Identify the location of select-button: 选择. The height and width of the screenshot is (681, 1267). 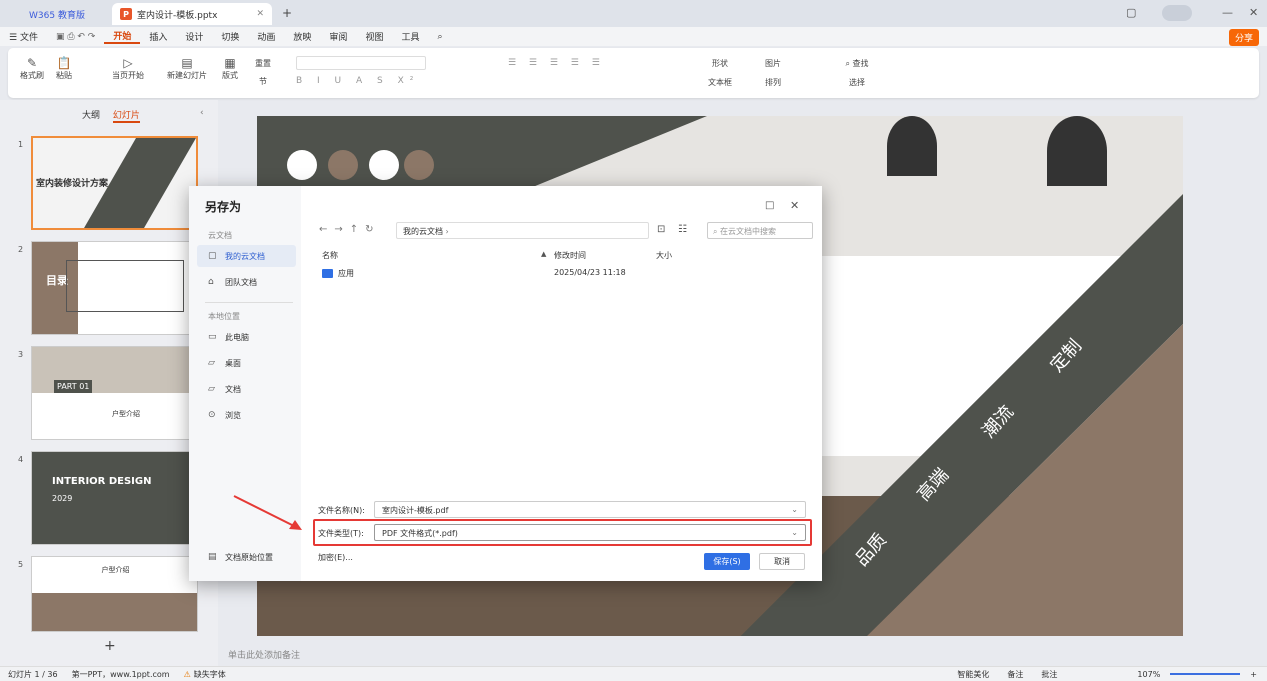
(857, 82).